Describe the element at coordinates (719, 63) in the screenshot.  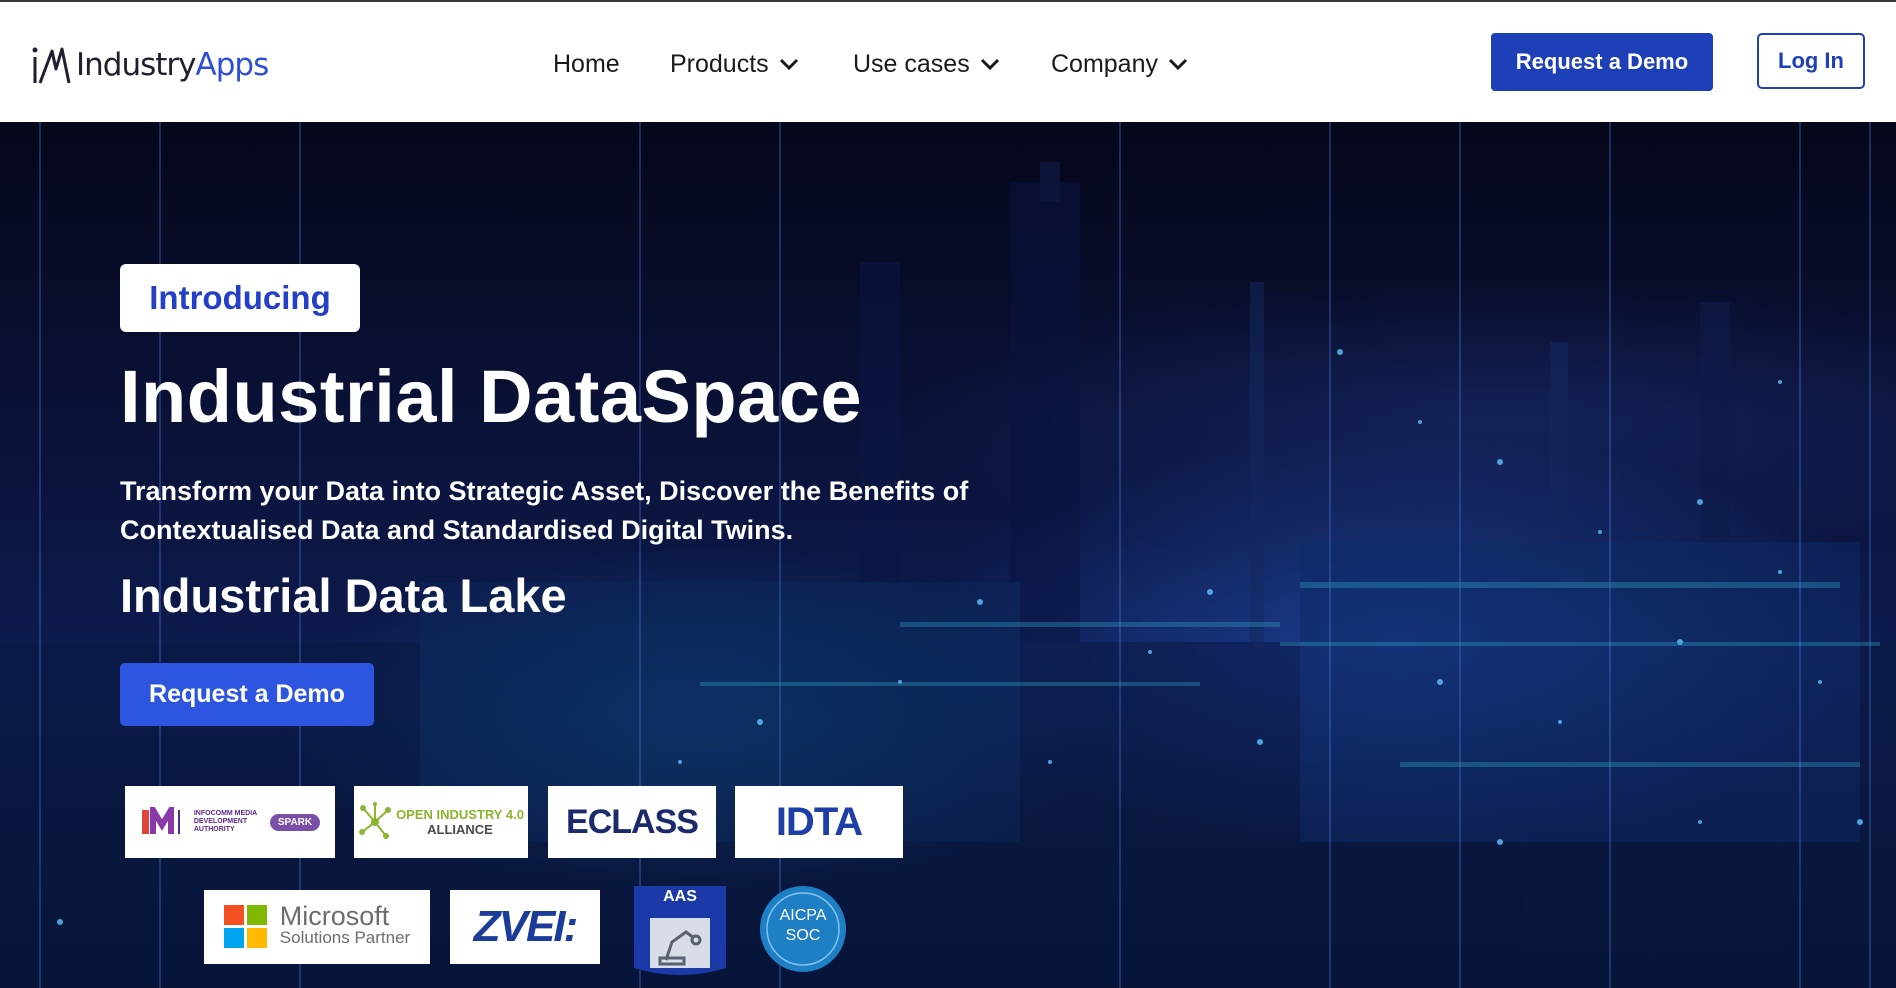
I see `nav-products-label: Products` at that location.